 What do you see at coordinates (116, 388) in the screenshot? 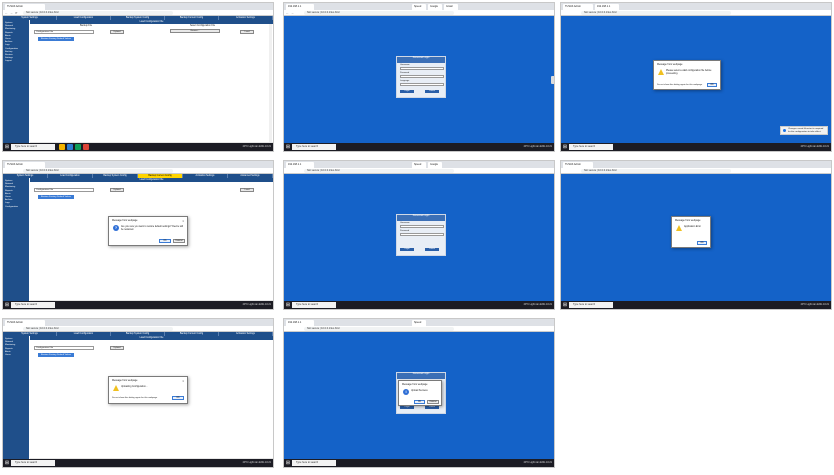
I see `warning-icon` at bounding box center [116, 388].